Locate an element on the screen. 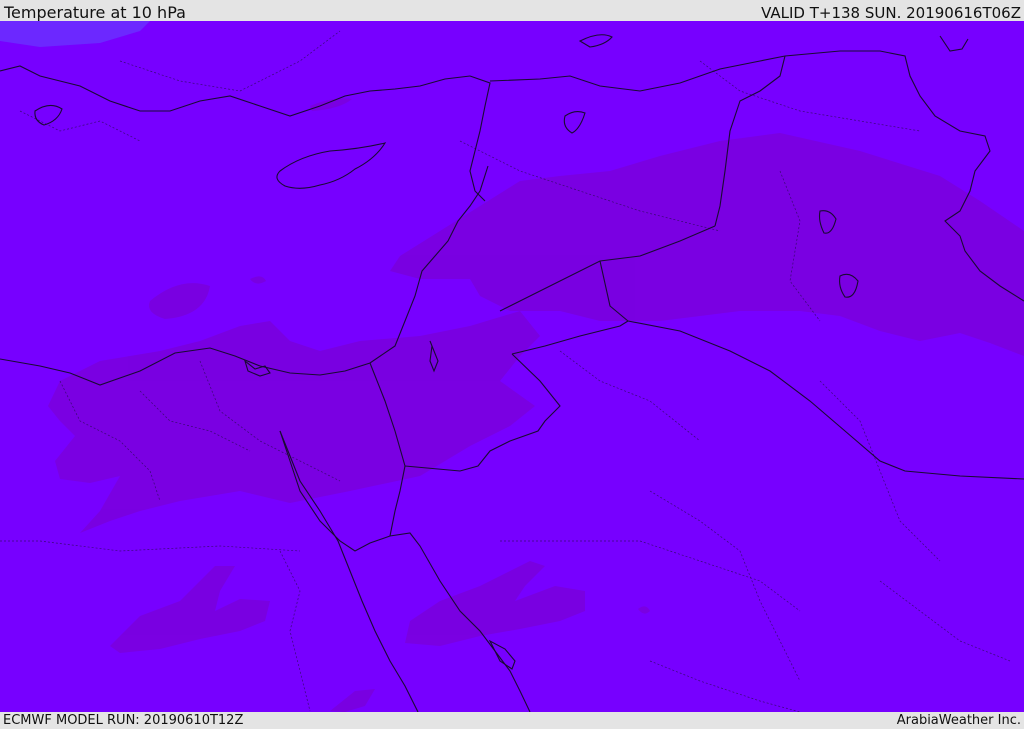  cooler-patch is located at coordinates (75, 34).